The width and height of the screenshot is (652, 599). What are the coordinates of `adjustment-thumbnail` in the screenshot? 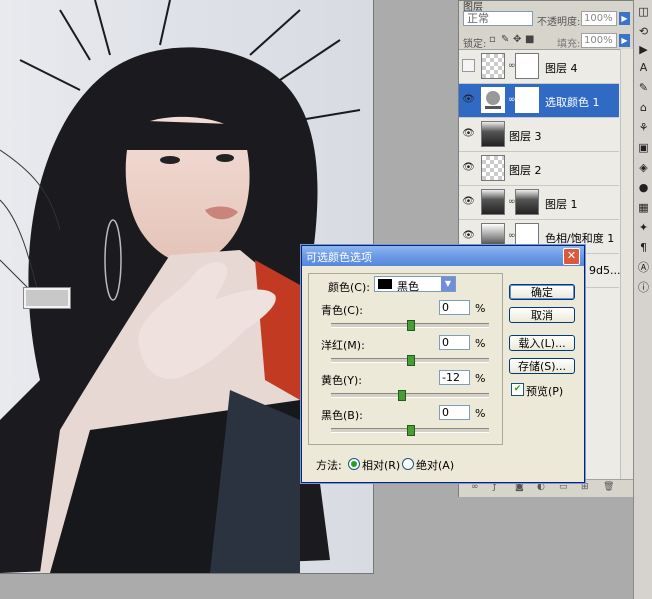 It's located at (493, 100).